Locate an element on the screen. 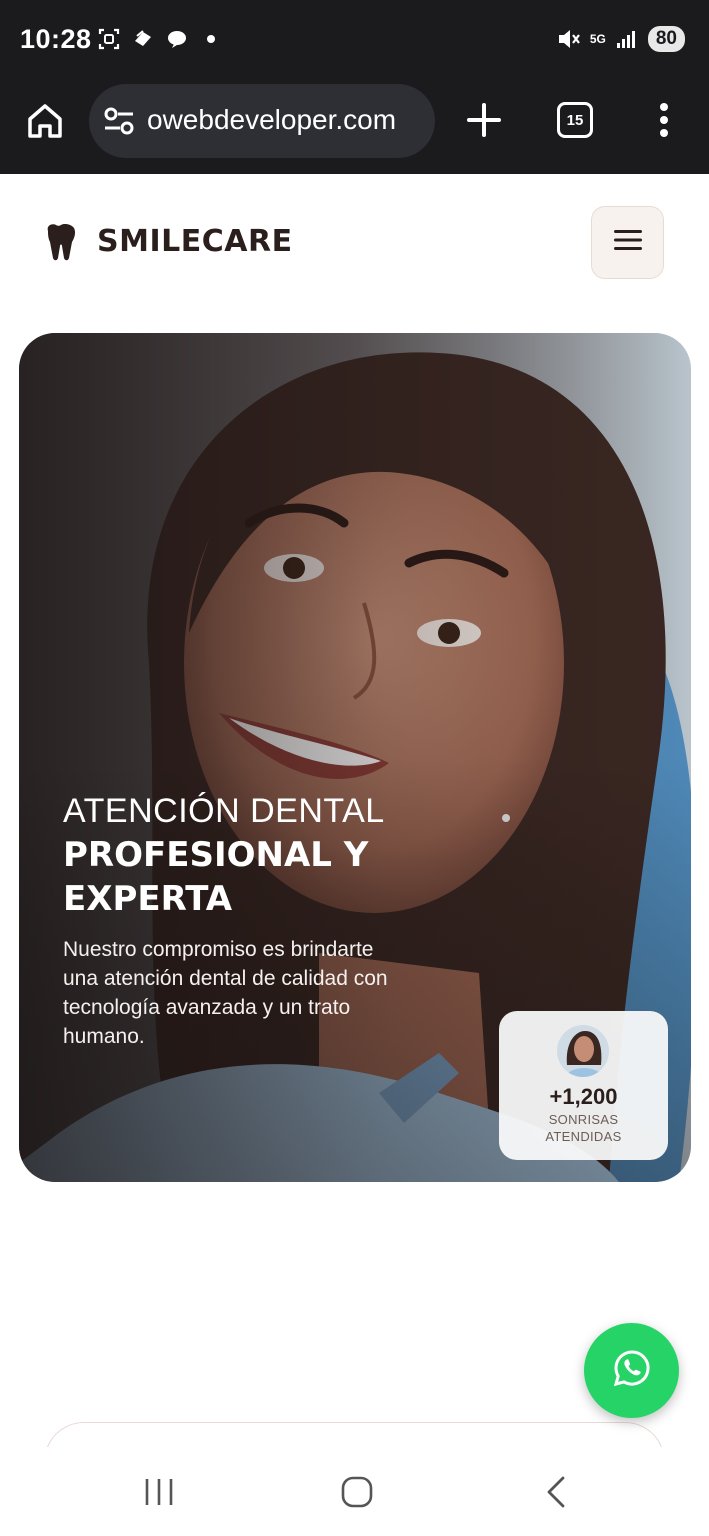 The width and height of the screenshot is (709, 1536). new-tab-icon is located at coordinates (484, 120).